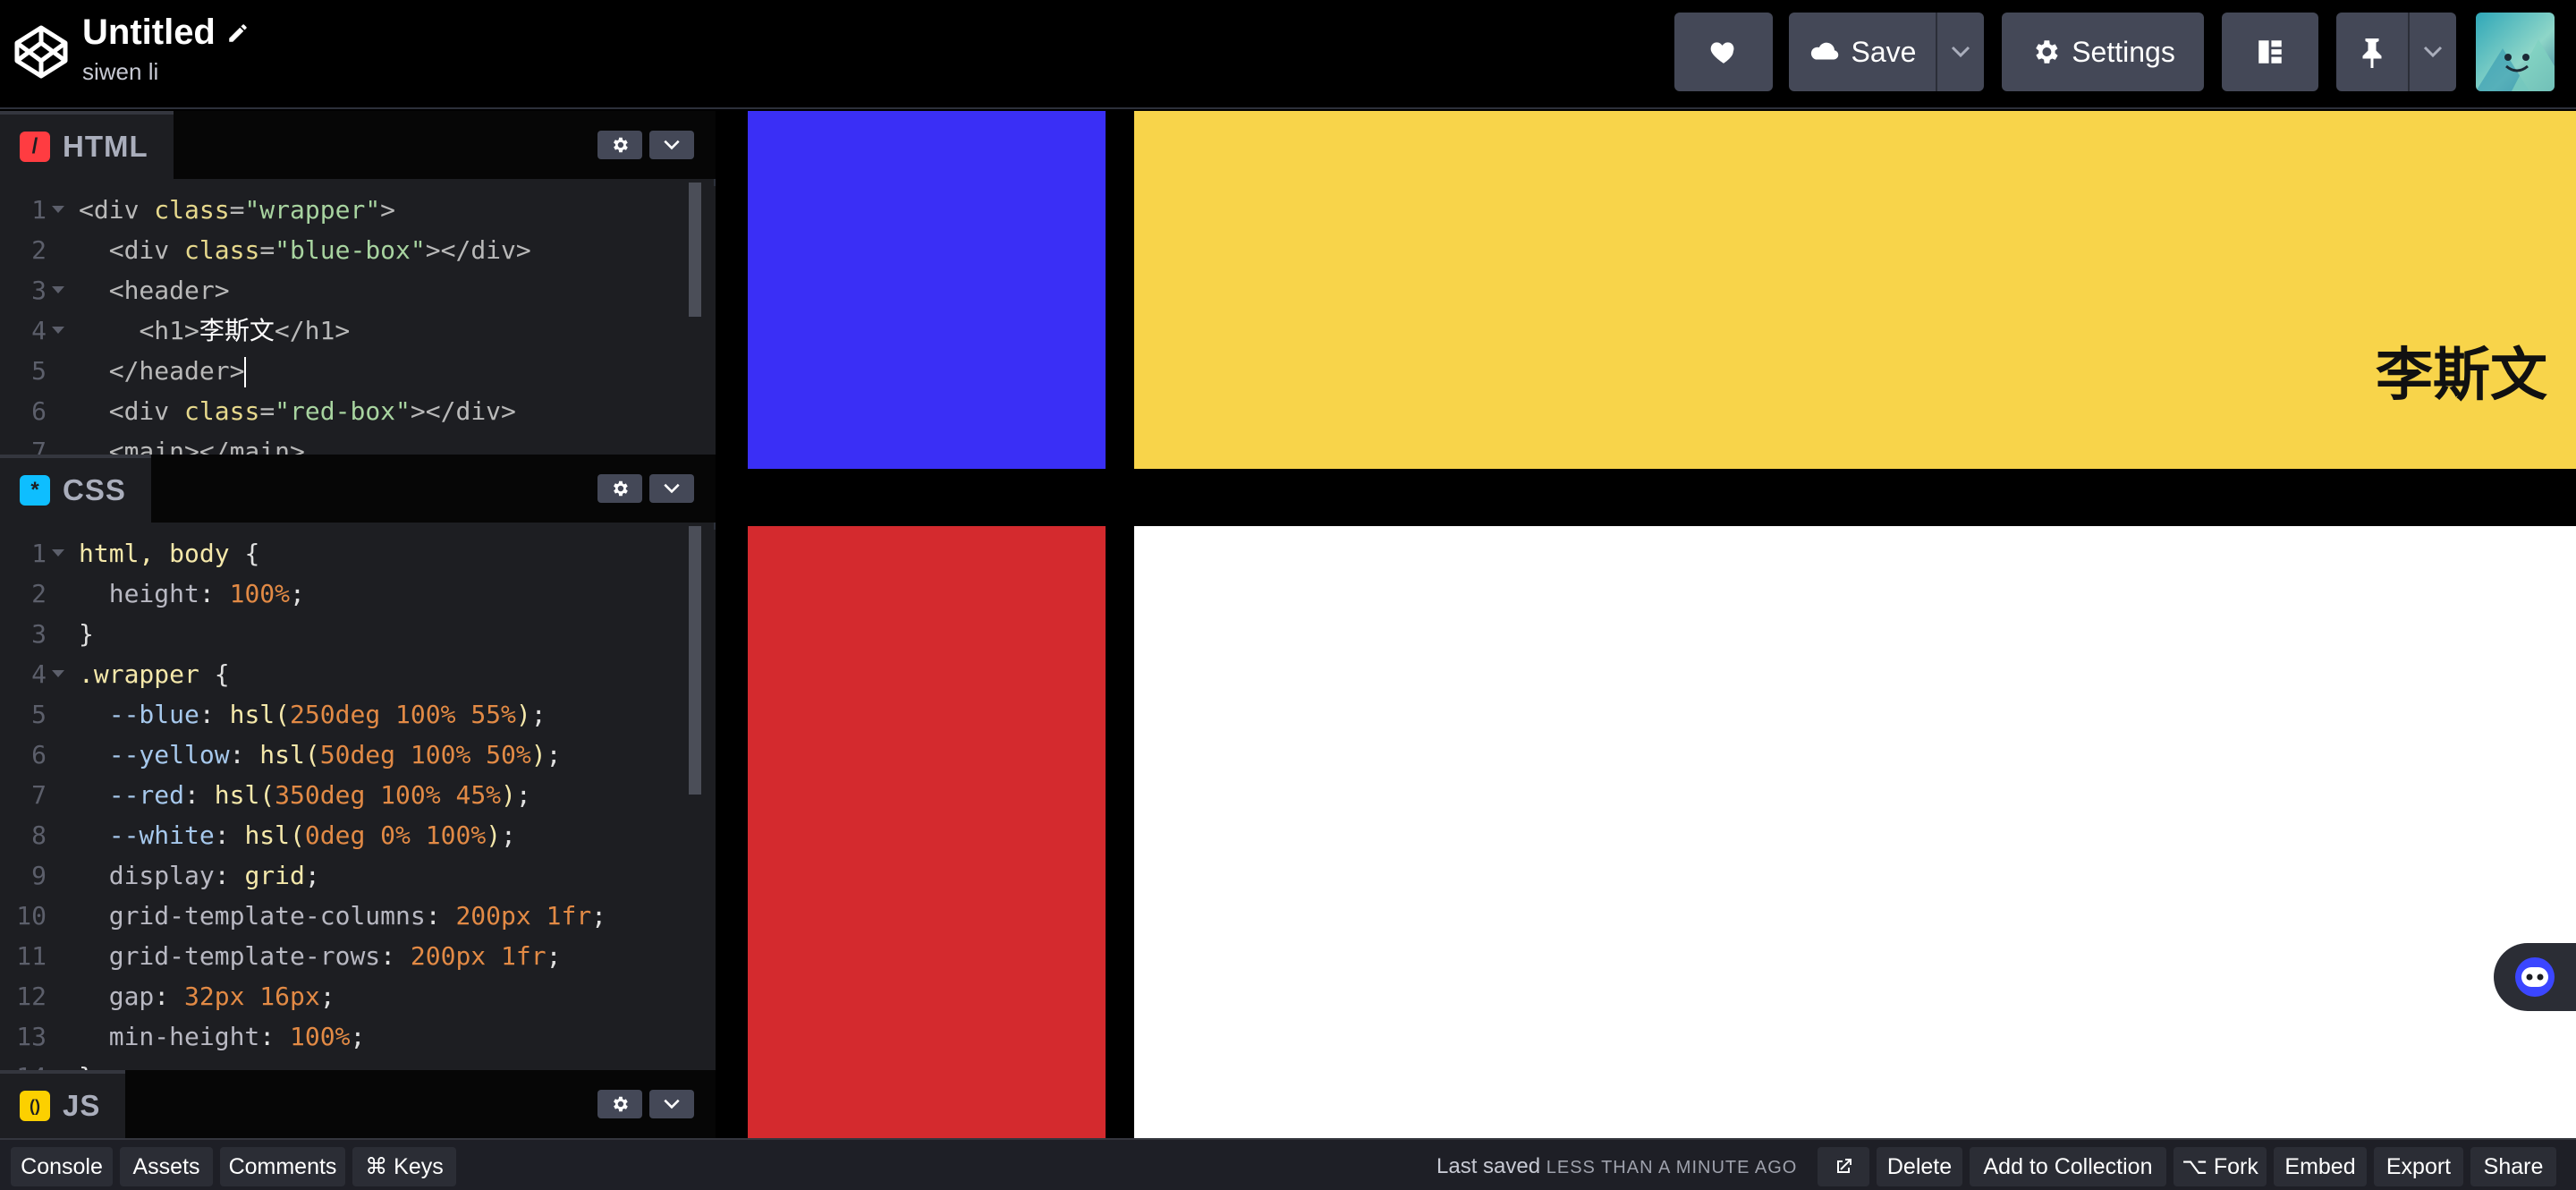  What do you see at coordinates (87, 145) in the screenshot?
I see `html-tab: / HTML` at bounding box center [87, 145].